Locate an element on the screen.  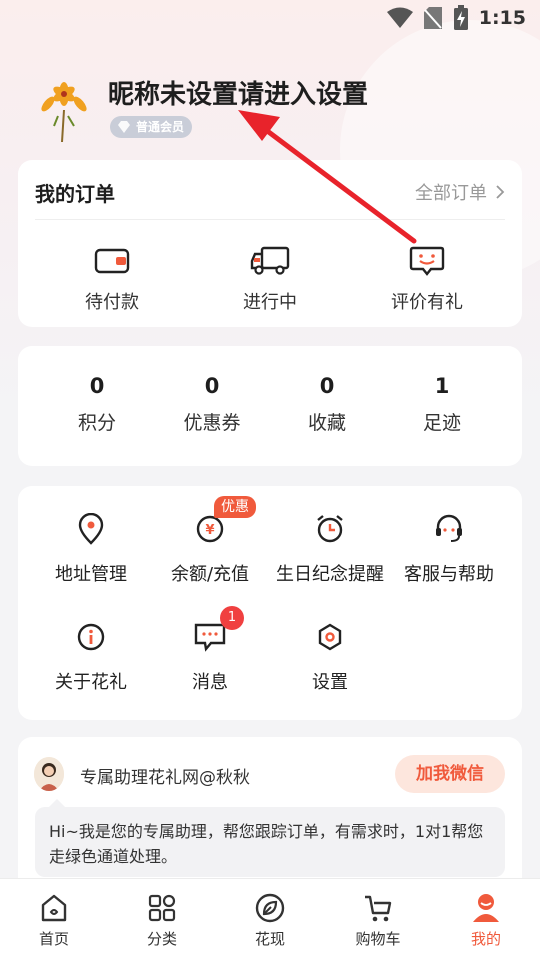
tab-discover: 花现 is located at coordinates (270, 920).